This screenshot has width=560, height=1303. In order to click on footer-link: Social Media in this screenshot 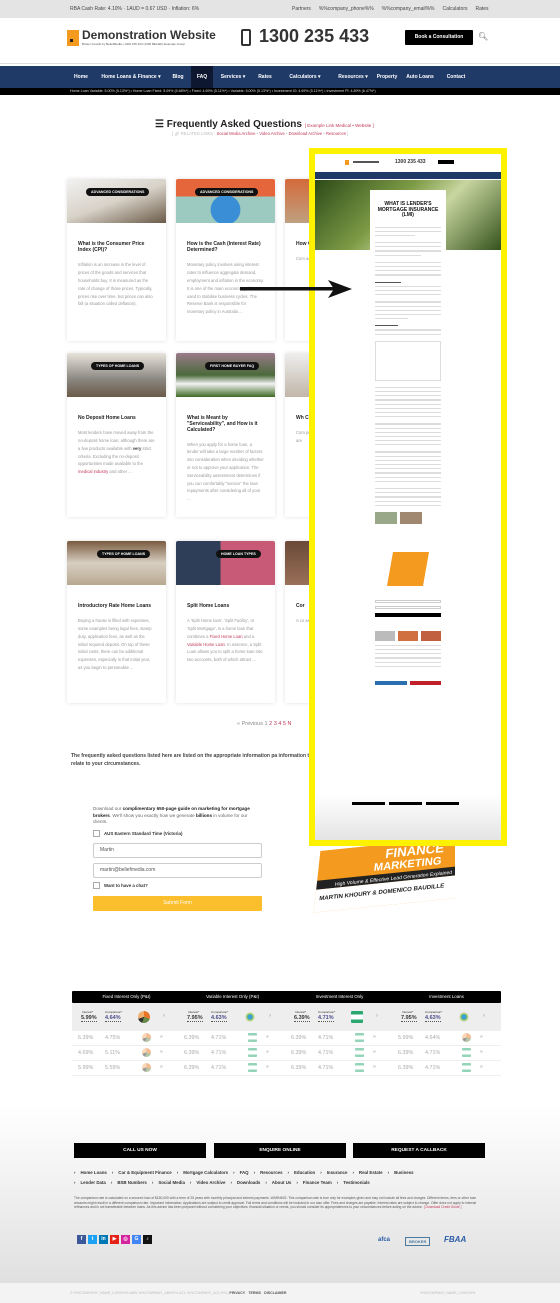, I will do `click(171, 1182)`.